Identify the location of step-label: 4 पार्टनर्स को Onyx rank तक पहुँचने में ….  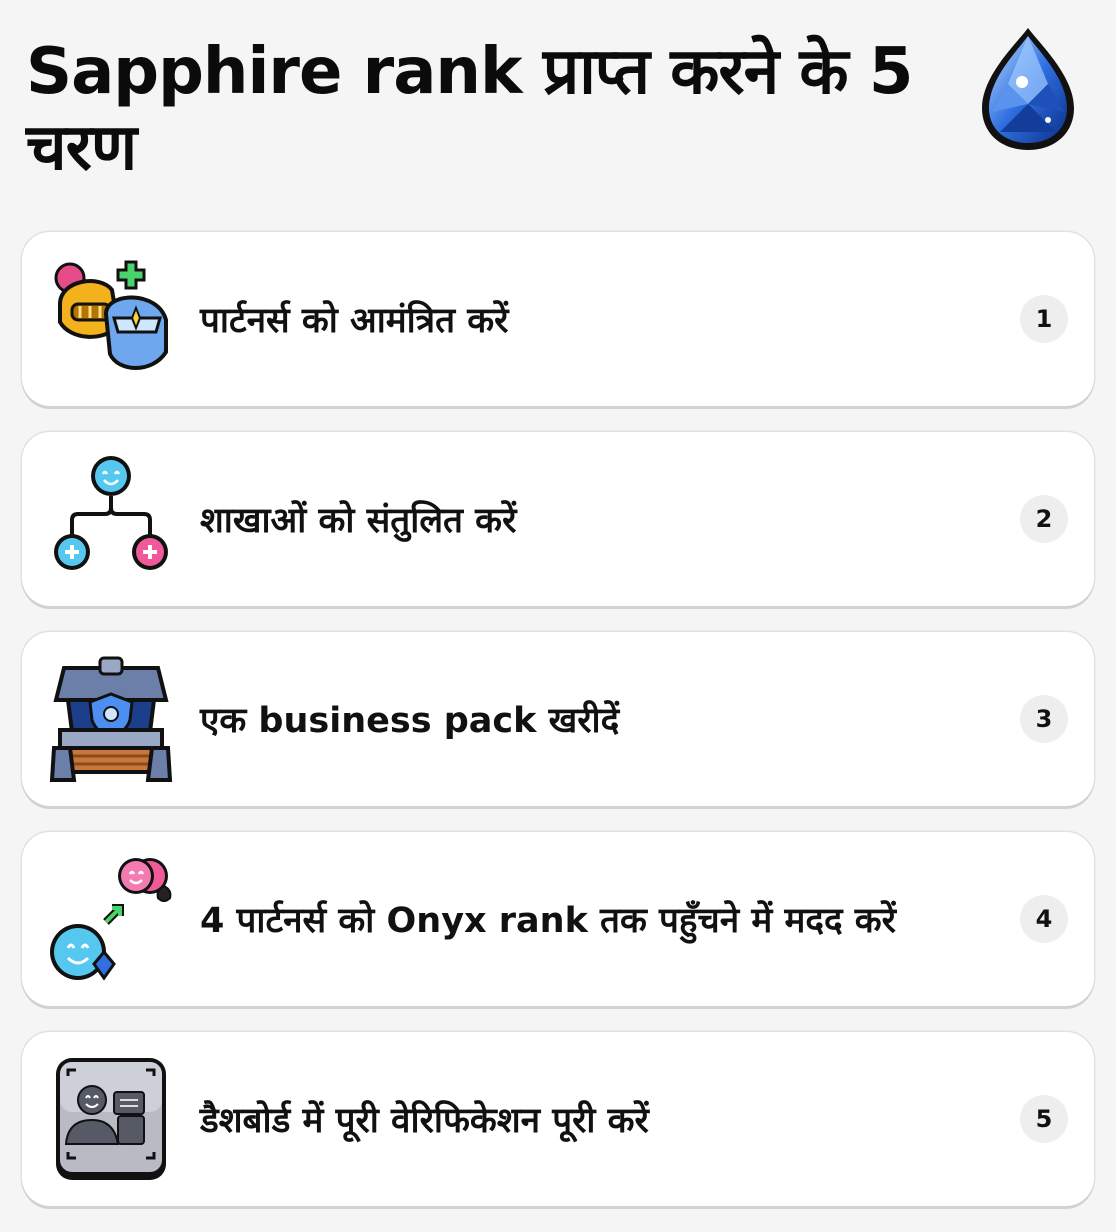
(548, 920).